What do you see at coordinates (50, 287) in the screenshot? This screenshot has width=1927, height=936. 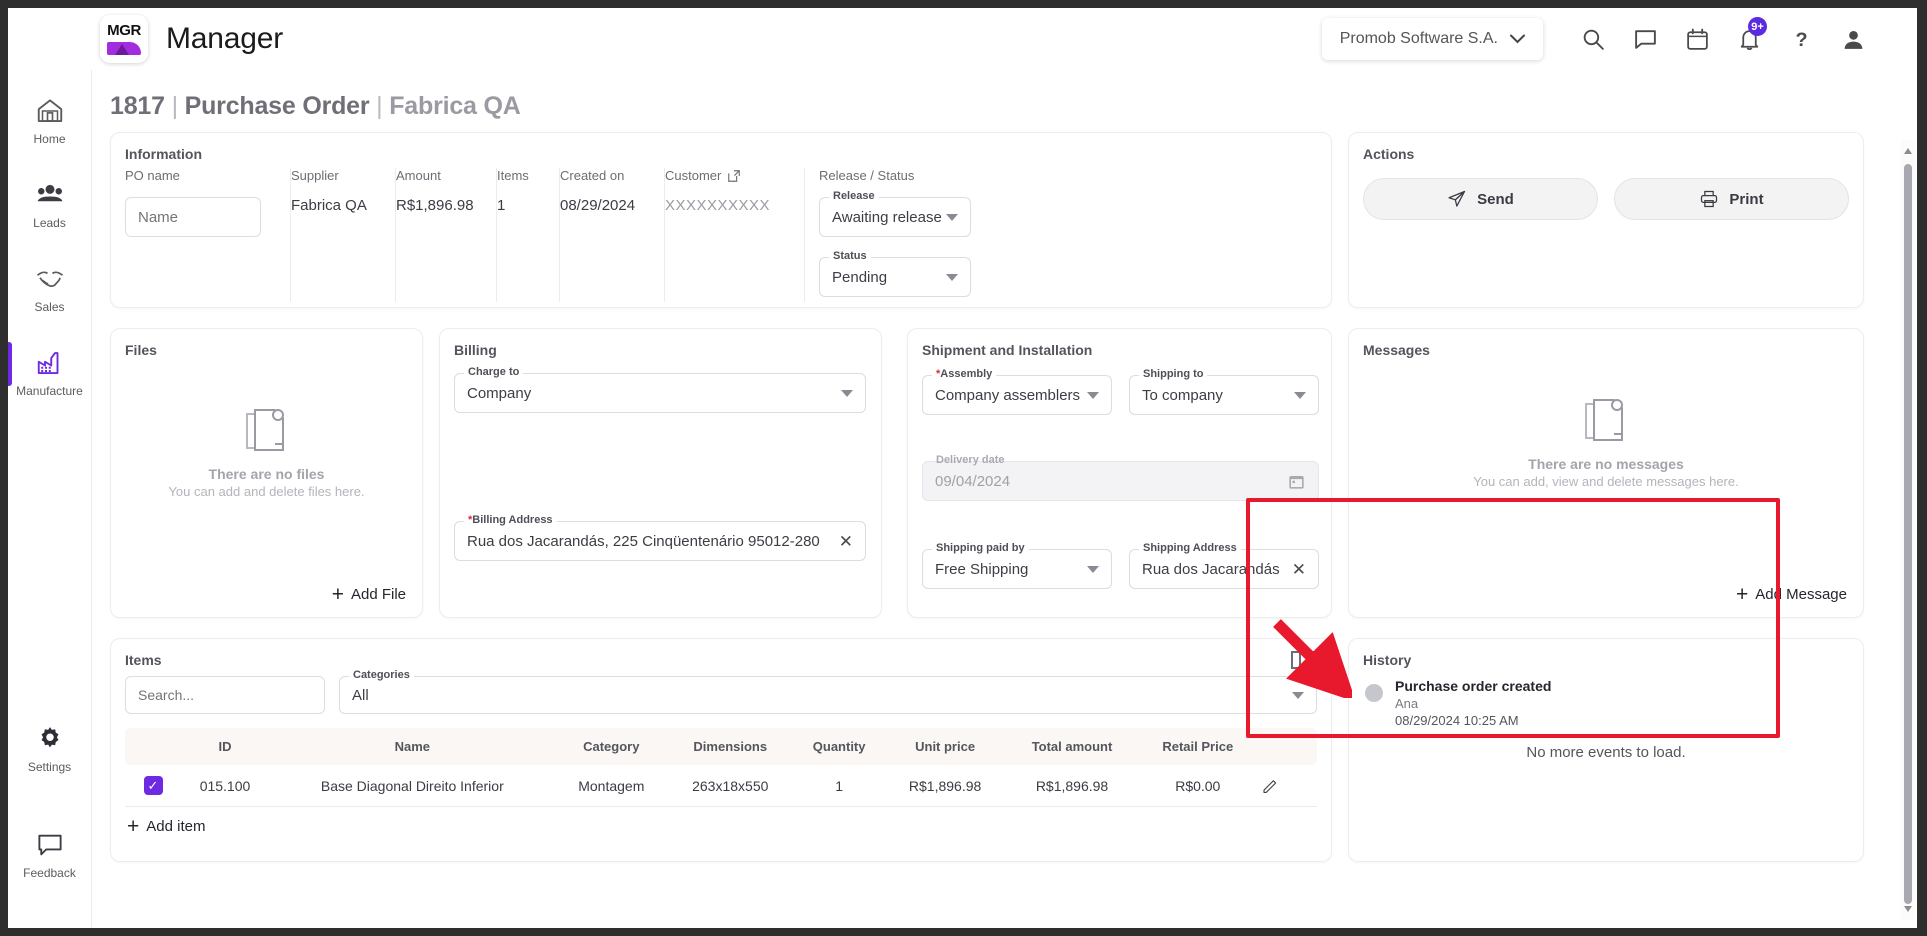 I see `sidebar-item-sales: Sales` at bounding box center [50, 287].